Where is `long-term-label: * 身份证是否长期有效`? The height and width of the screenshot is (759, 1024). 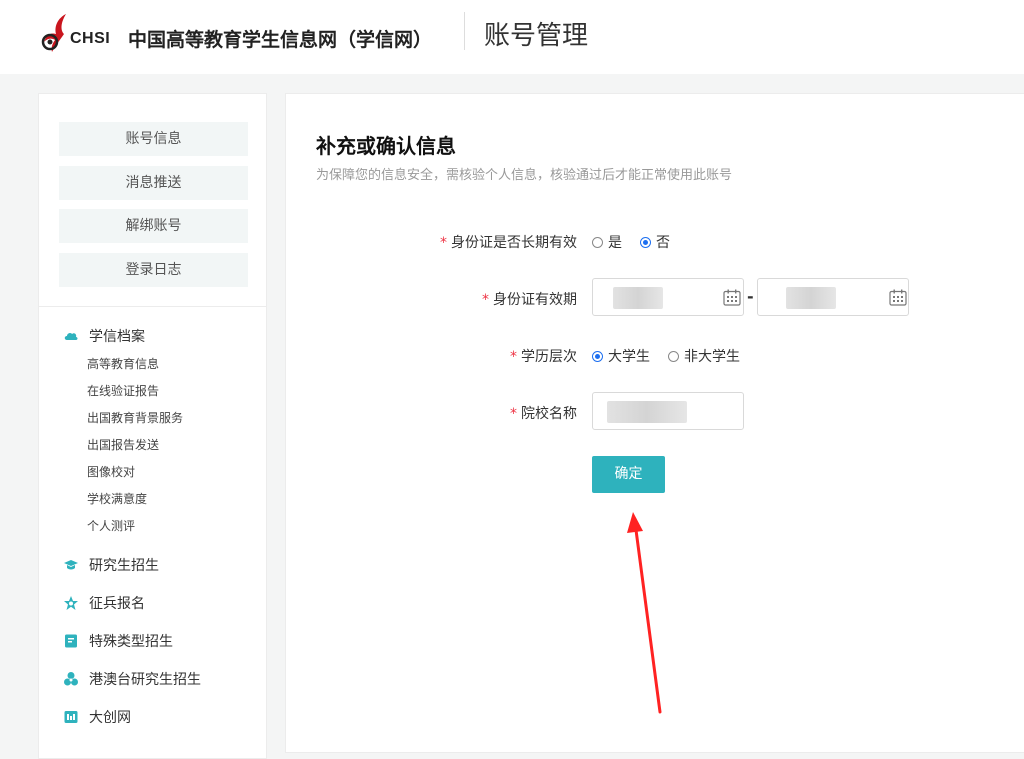 long-term-label: * 身份证是否长期有效 is located at coordinates (508, 242).